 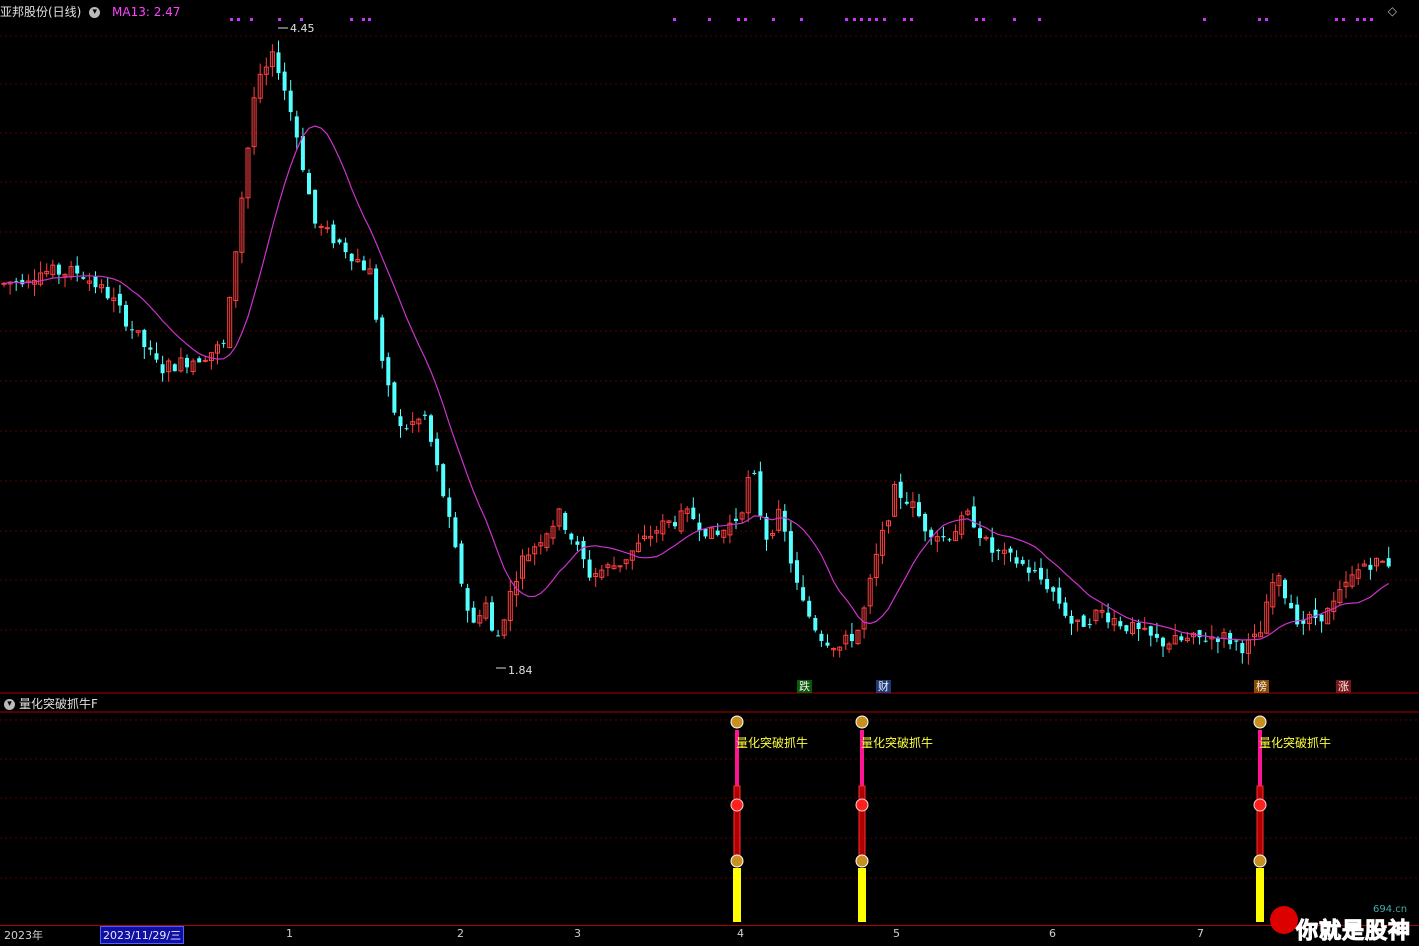 I want to click on ma13-label: MA13: 2.47, so click(x=146, y=12).